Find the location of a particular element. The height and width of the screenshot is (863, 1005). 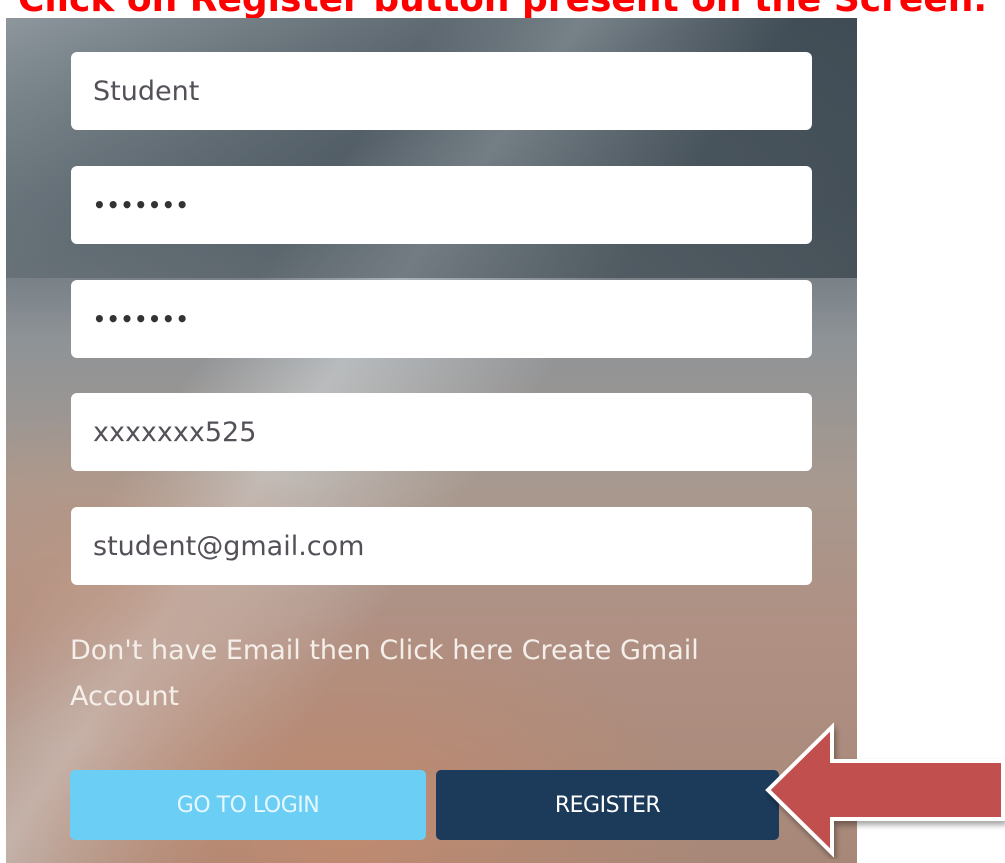

register-label: REGISTER is located at coordinates (607, 805).